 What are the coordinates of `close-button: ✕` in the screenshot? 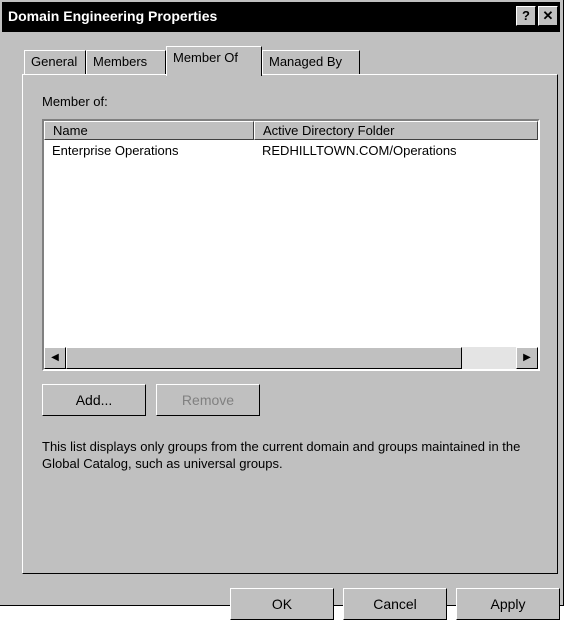 It's located at (548, 16).